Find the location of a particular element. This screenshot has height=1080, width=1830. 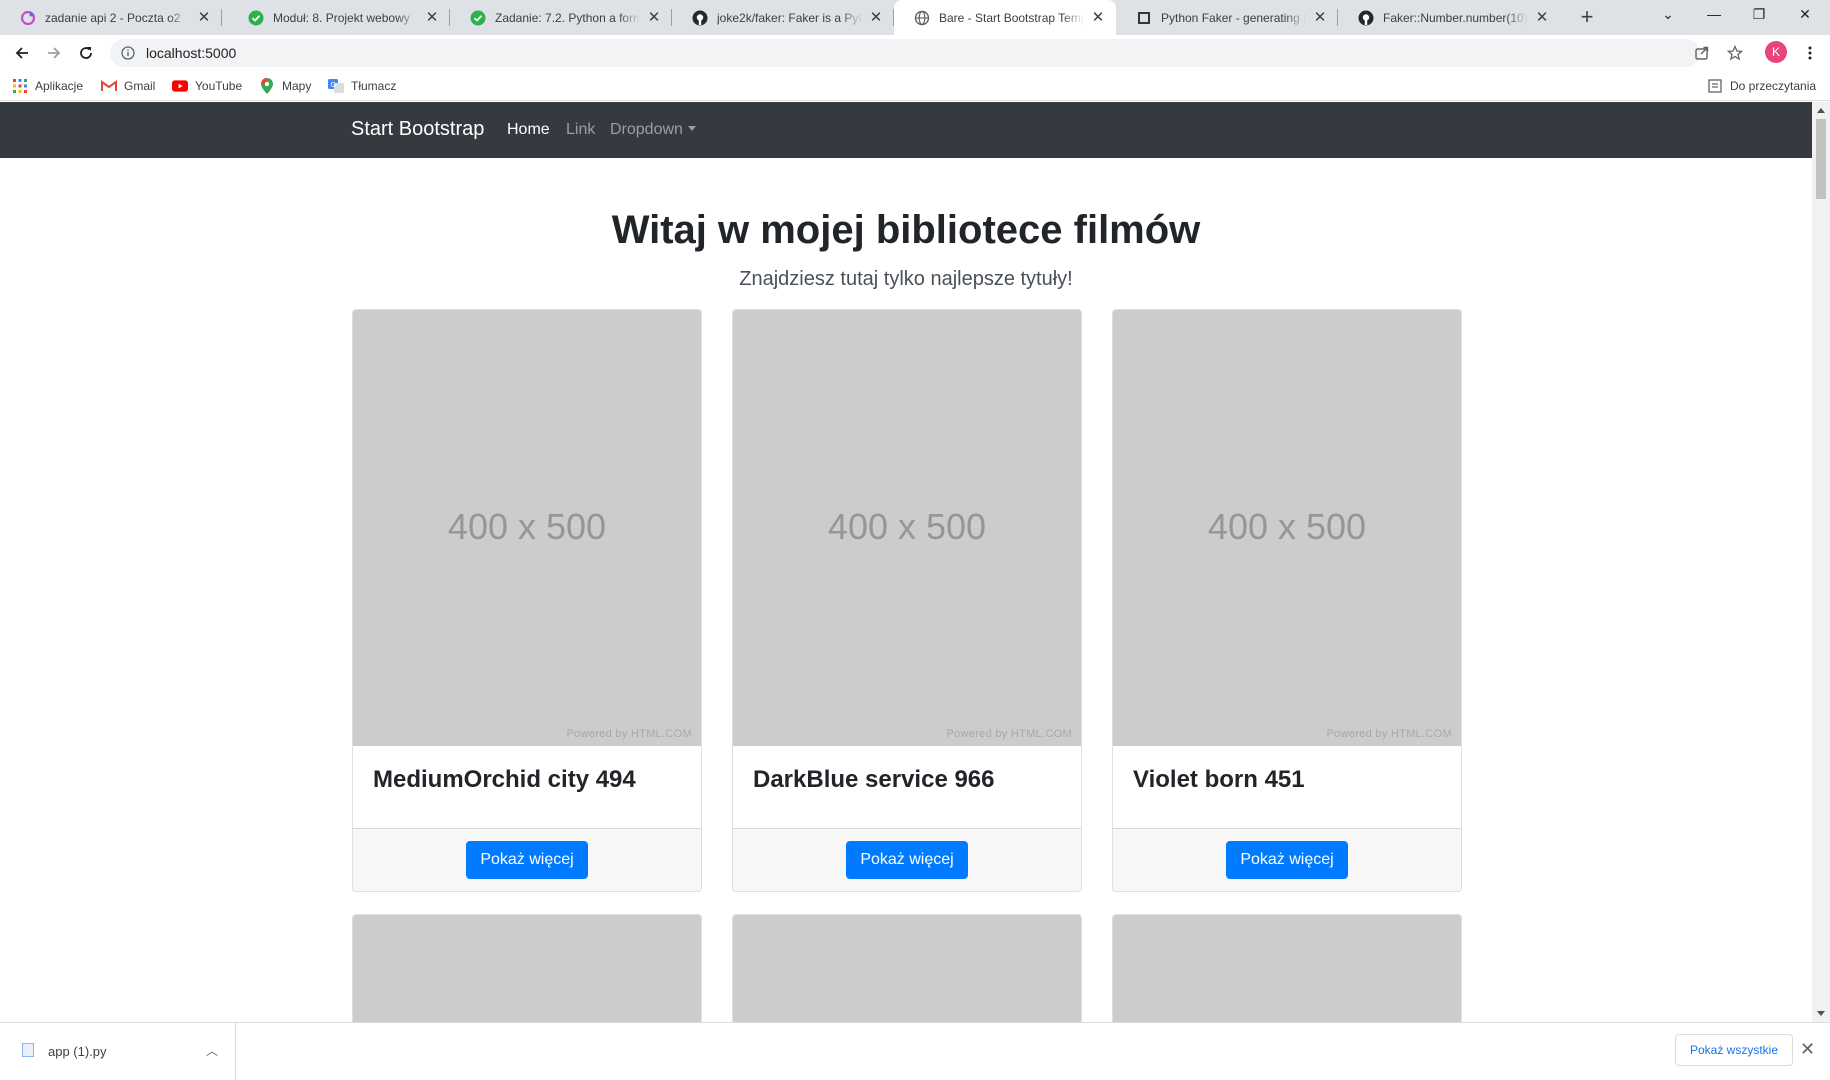

menu-button is located at coordinates (1810, 53).